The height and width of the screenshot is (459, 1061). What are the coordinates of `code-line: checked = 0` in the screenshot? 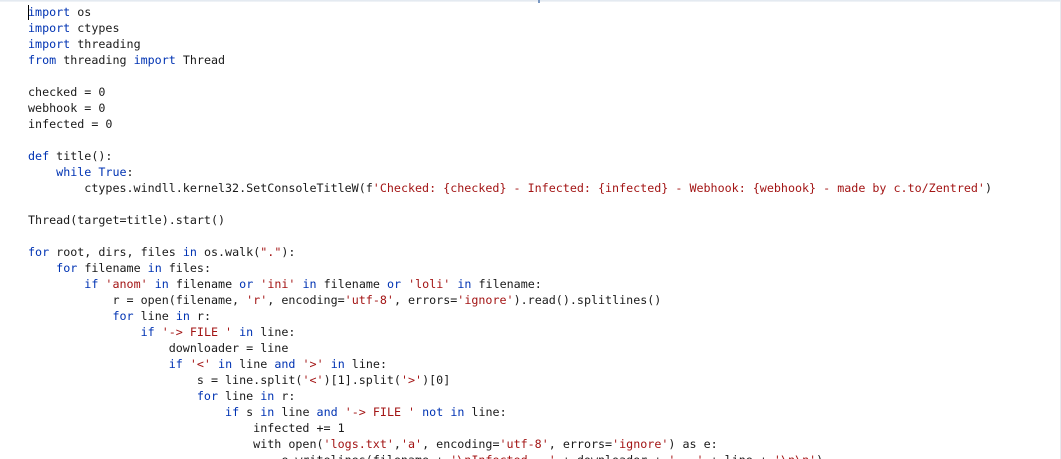 It's located at (510, 92).